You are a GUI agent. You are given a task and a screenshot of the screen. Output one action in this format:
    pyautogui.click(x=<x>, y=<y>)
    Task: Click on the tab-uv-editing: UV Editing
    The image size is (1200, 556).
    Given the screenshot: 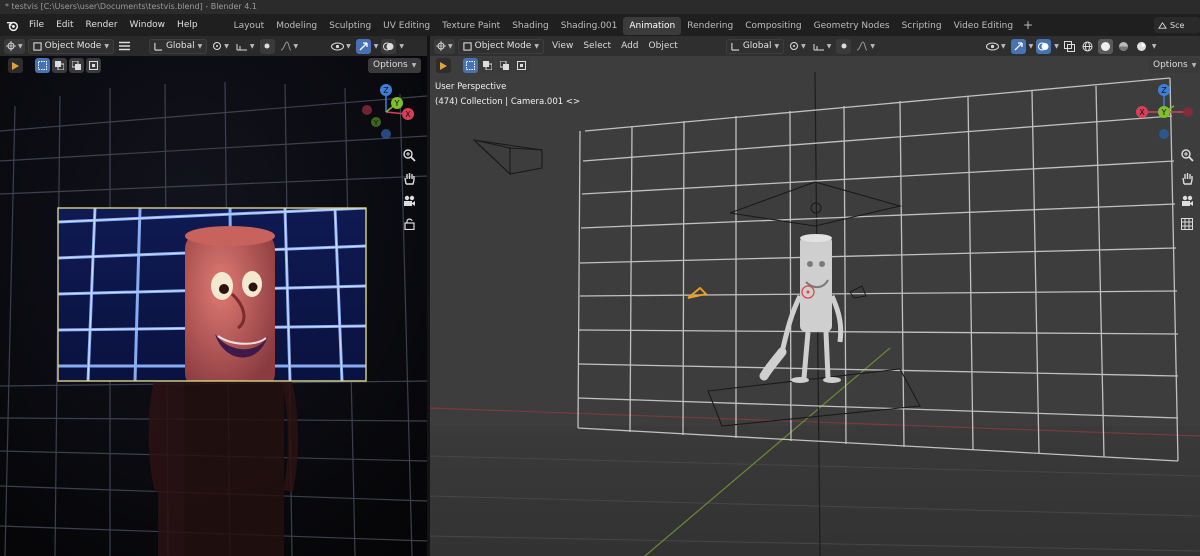 What is the action you would take?
    pyautogui.click(x=406, y=26)
    